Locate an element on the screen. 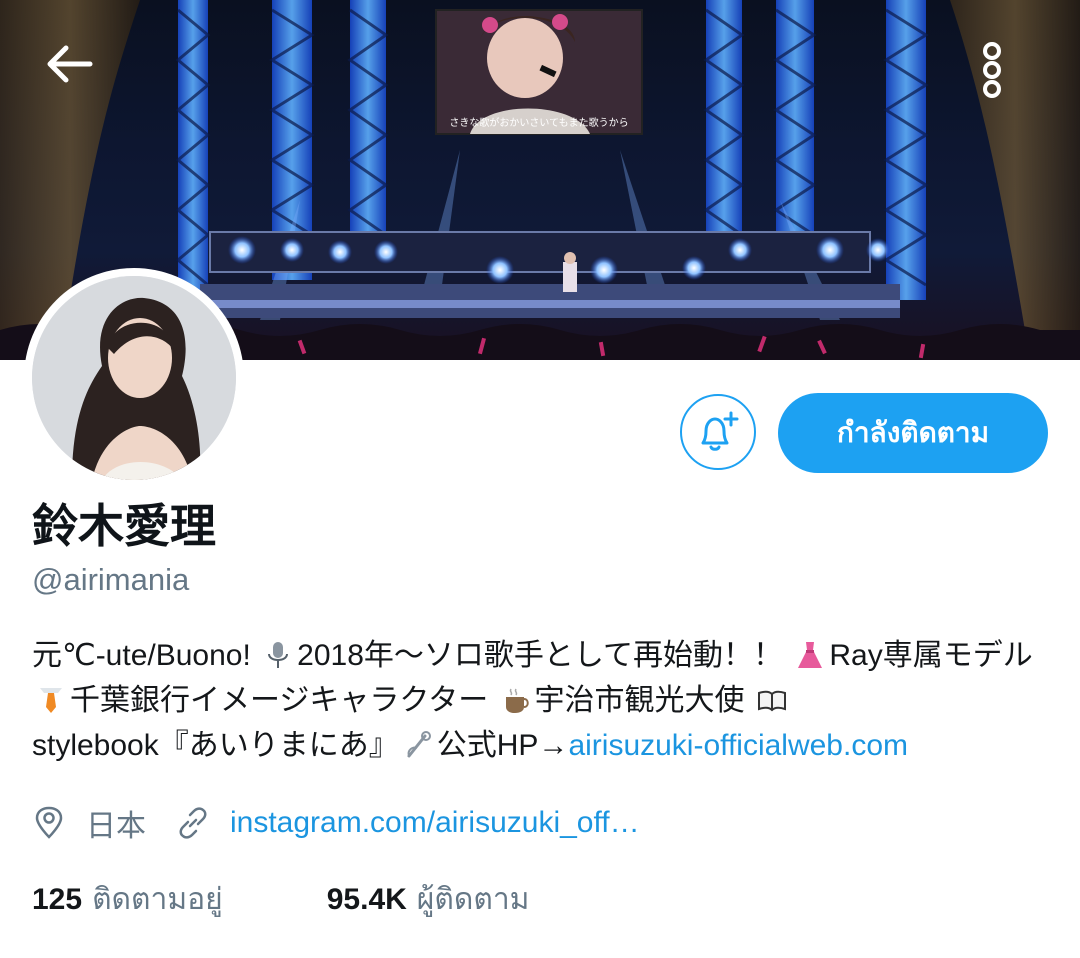 The width and height of the screenshot is (1080, 958). avatar-frame is located at coordinates (134, 378).